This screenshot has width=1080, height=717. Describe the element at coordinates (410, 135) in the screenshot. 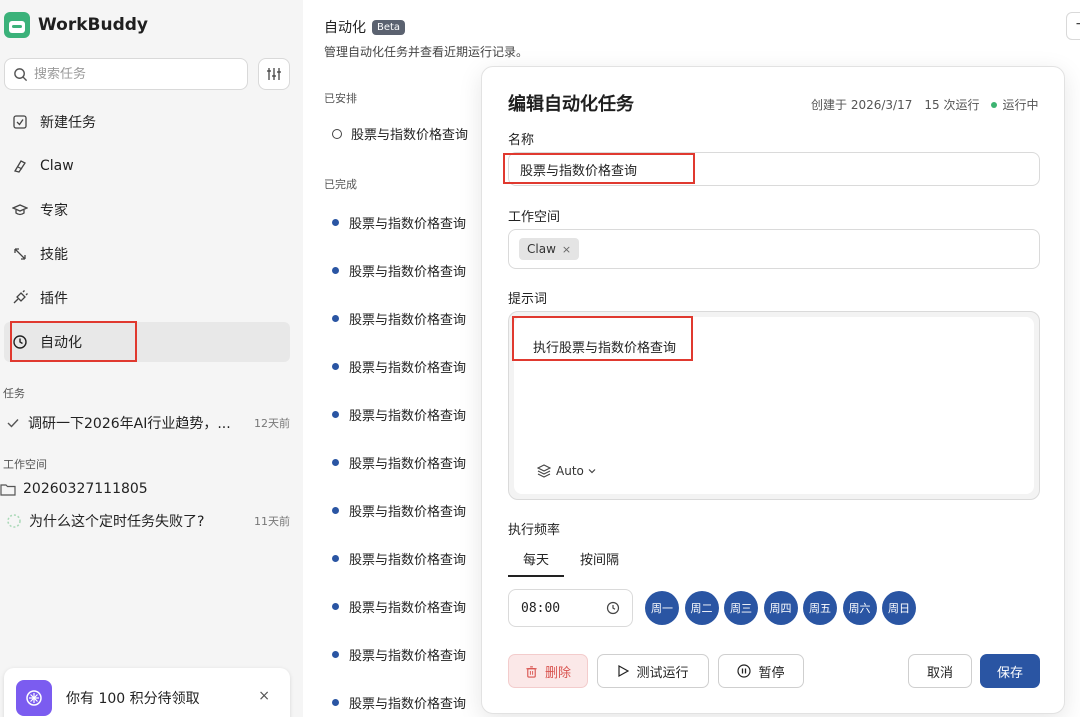

I see `scheduled-item-title: 股票与指数价格查询` at that location.